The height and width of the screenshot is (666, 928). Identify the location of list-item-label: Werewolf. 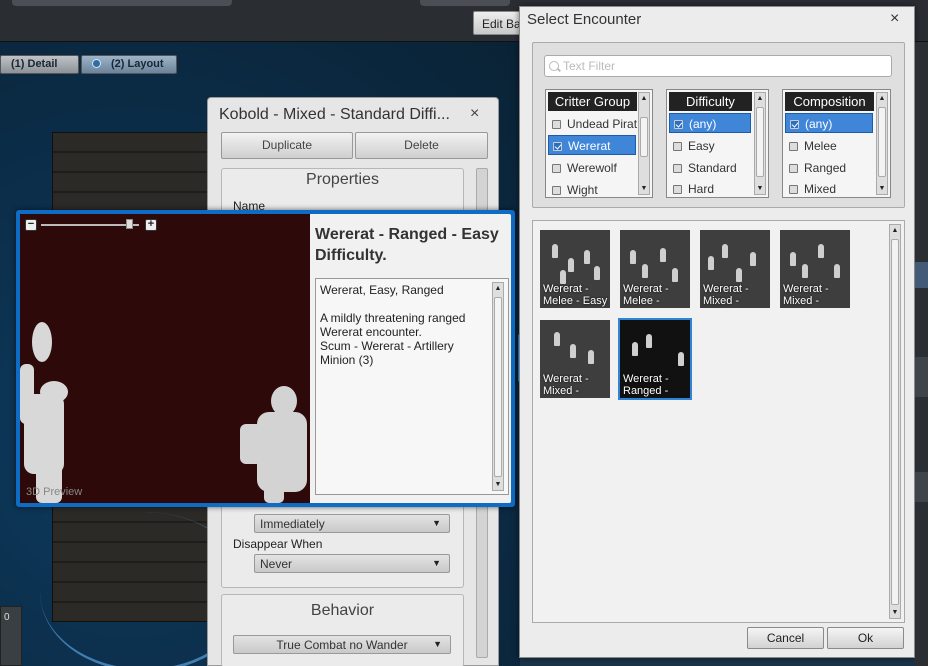
(592, 168).